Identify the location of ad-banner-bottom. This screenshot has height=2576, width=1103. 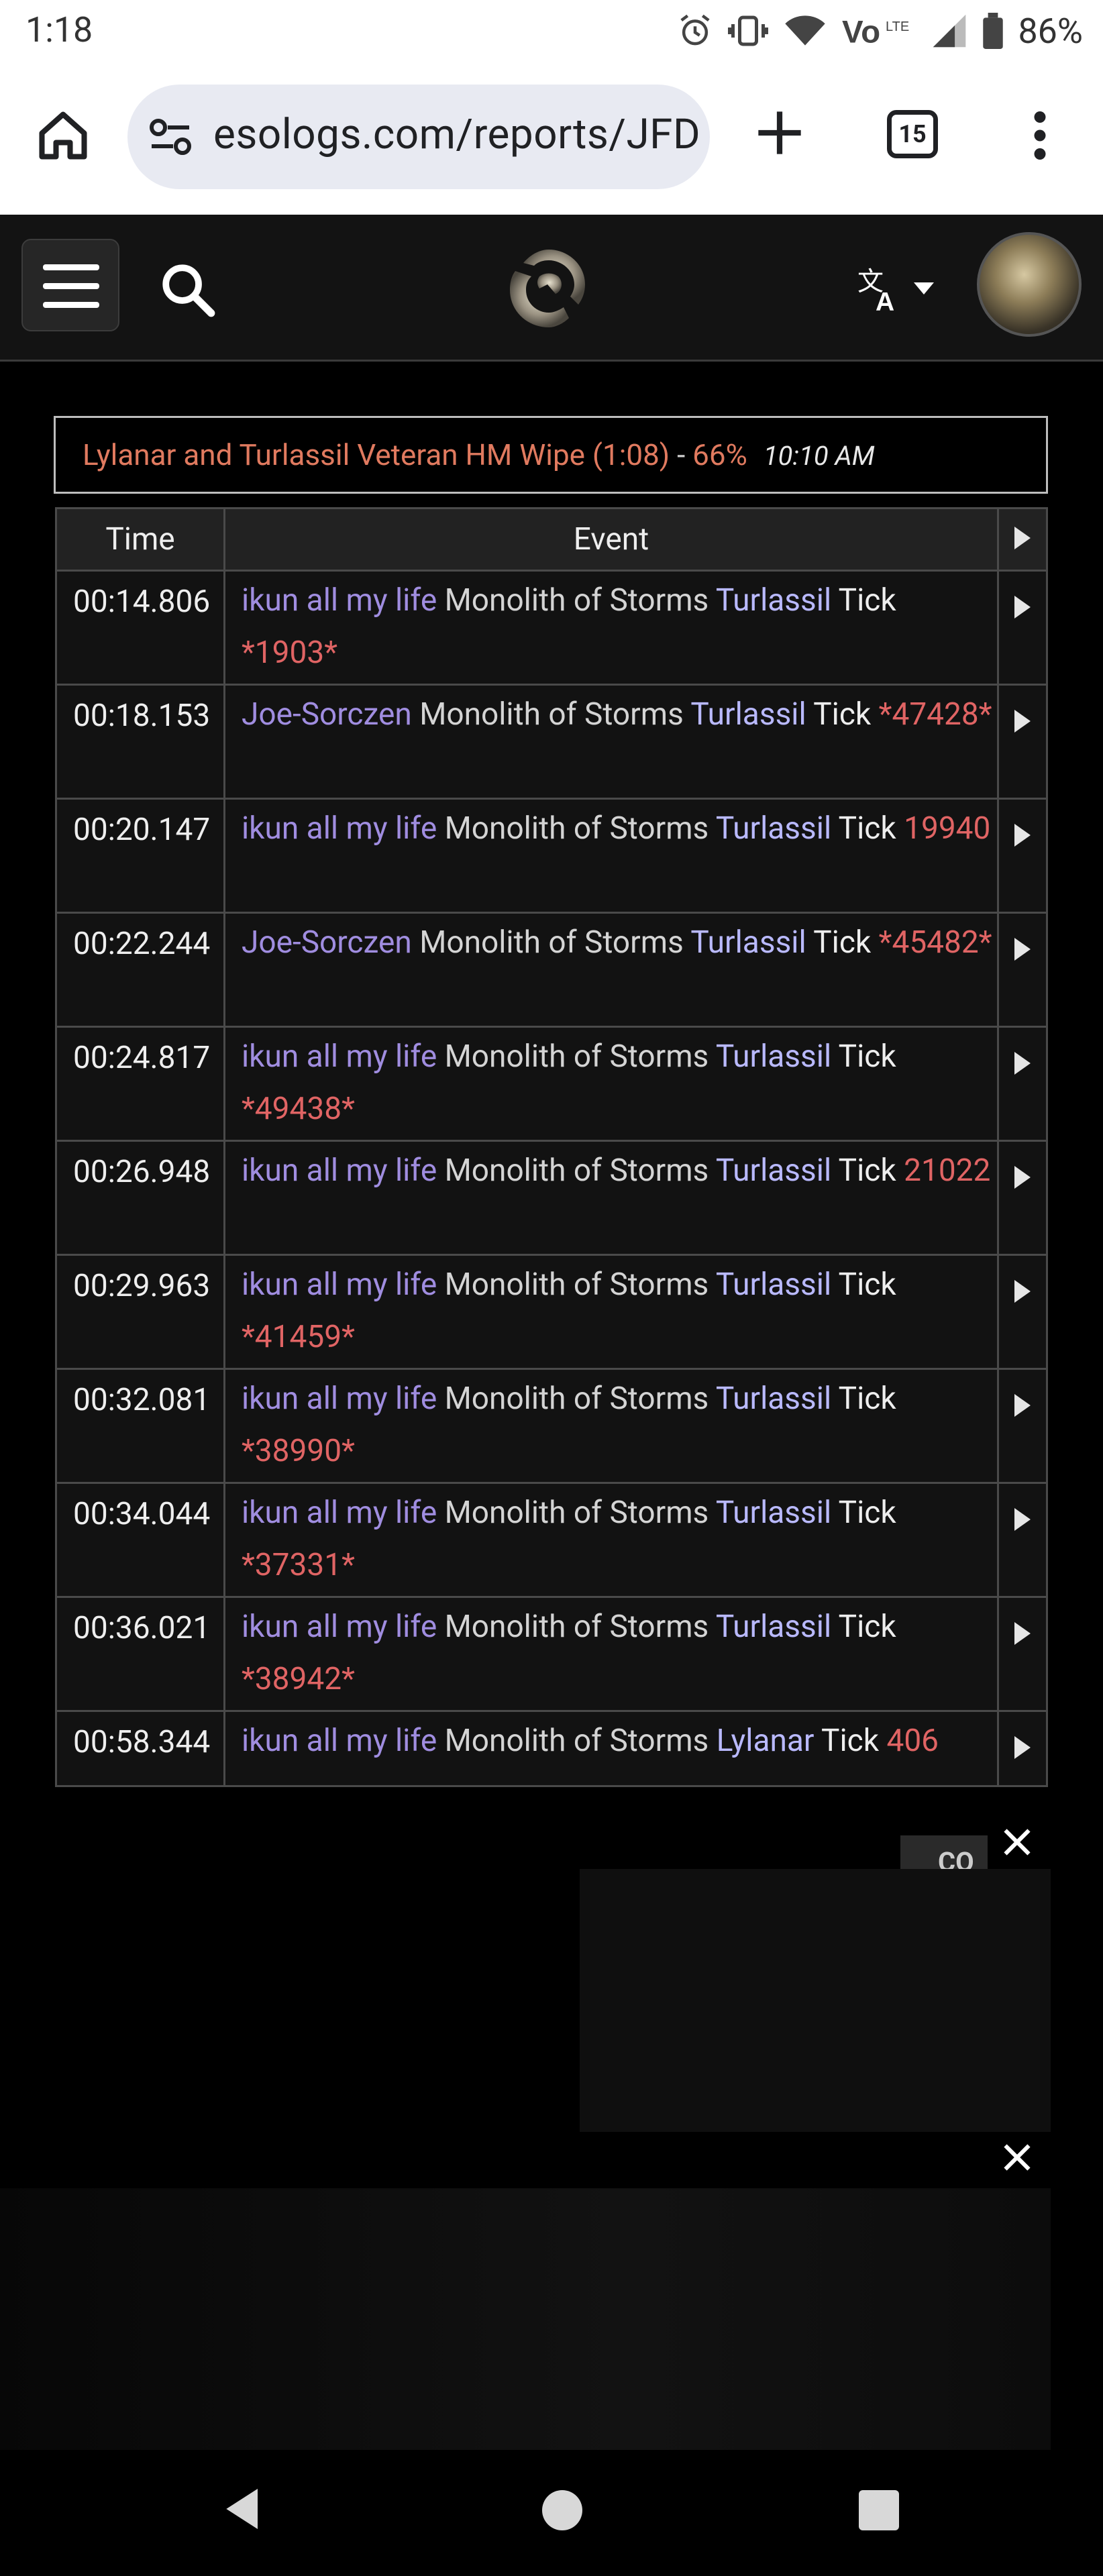
(525, 2319).